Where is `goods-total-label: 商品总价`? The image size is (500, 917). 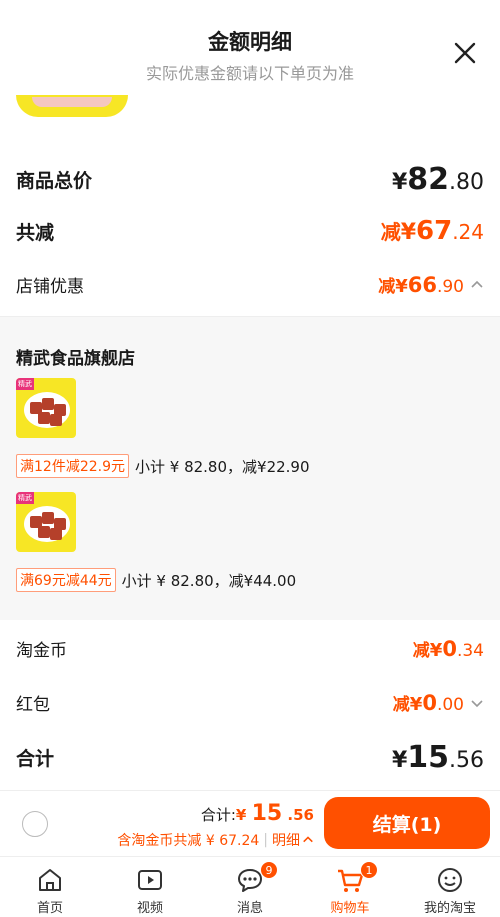
goods-total-label: 商品总价 is located at coordinates (54, 181).